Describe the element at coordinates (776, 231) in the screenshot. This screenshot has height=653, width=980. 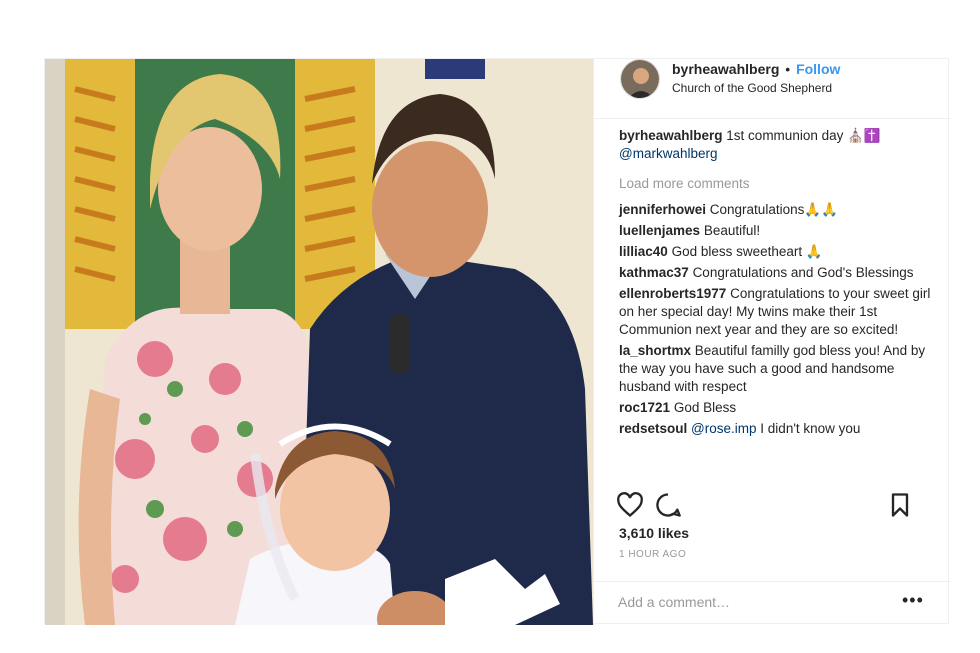
I see `comment-item: luellenjames Beautiful!` at that location.